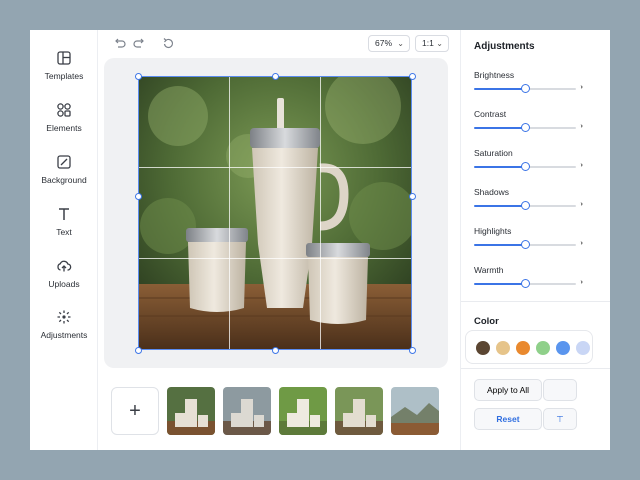 The width and height of the screenshot is (640, 480). I want to click on add-image-button: +, so click(135, 411).